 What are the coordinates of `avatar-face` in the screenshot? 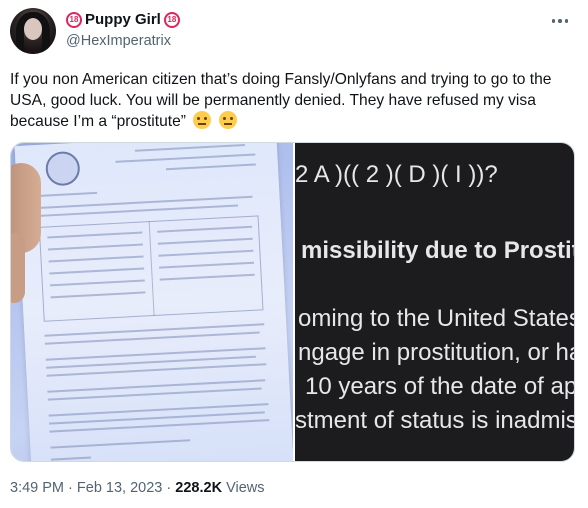 It's located at (33, 29).